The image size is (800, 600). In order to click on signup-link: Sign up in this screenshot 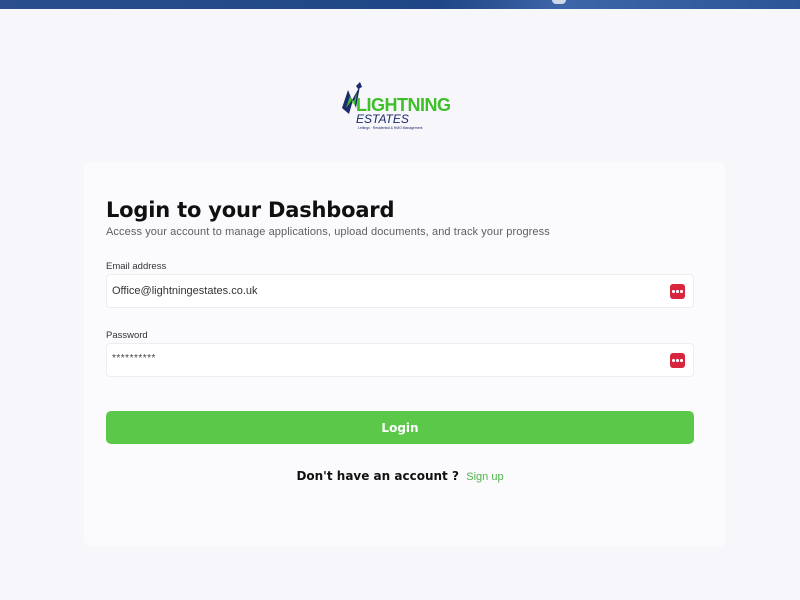, I will do `click(484, 477)`.